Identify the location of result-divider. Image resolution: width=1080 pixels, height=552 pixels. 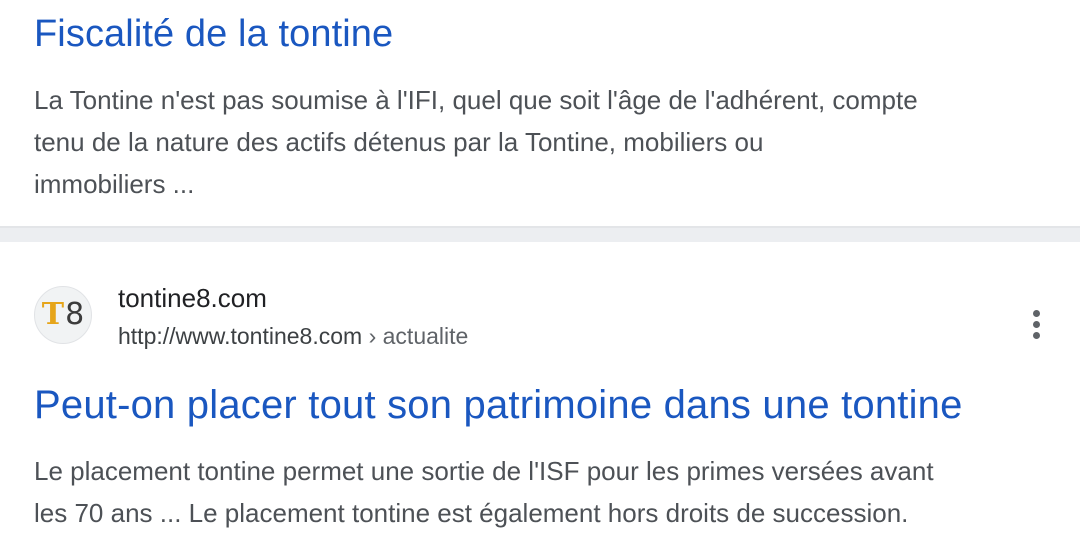
(540, 234).